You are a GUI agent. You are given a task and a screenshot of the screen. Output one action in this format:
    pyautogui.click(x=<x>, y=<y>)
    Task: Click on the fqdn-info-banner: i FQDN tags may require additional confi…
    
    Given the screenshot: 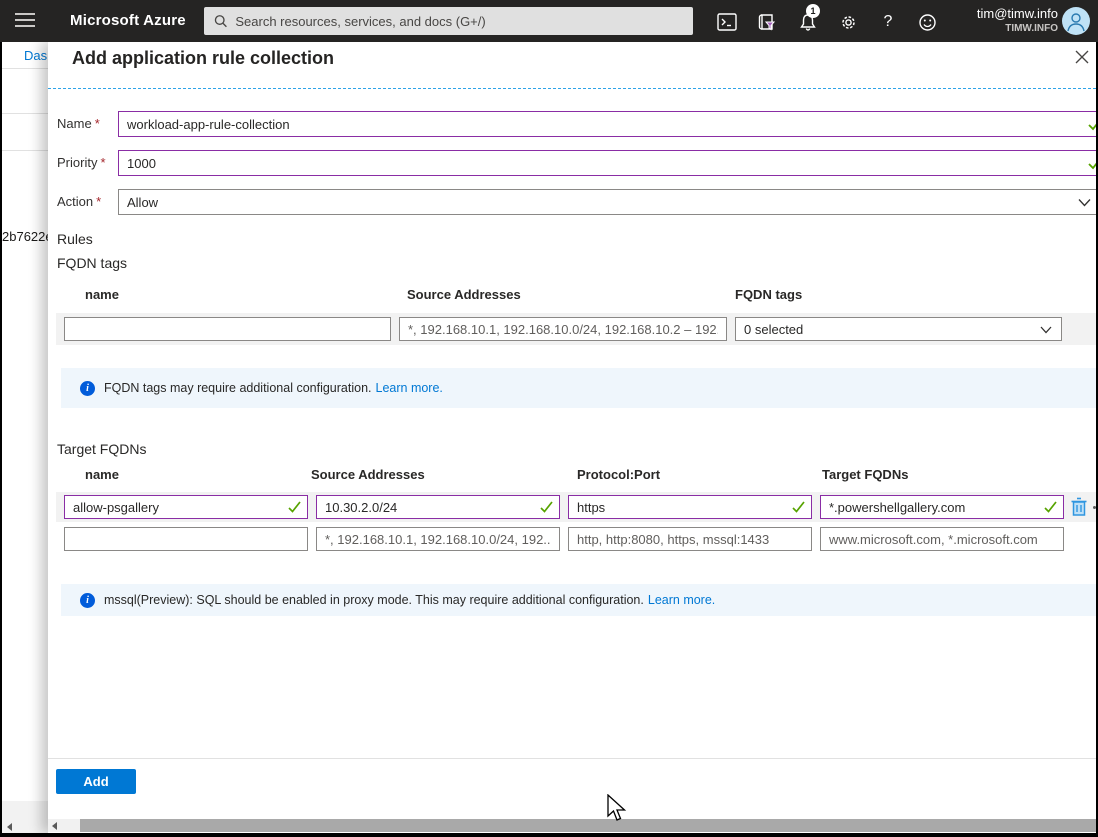 What is the action you would take?
    pyautogui.click(x=578, y=388)
    